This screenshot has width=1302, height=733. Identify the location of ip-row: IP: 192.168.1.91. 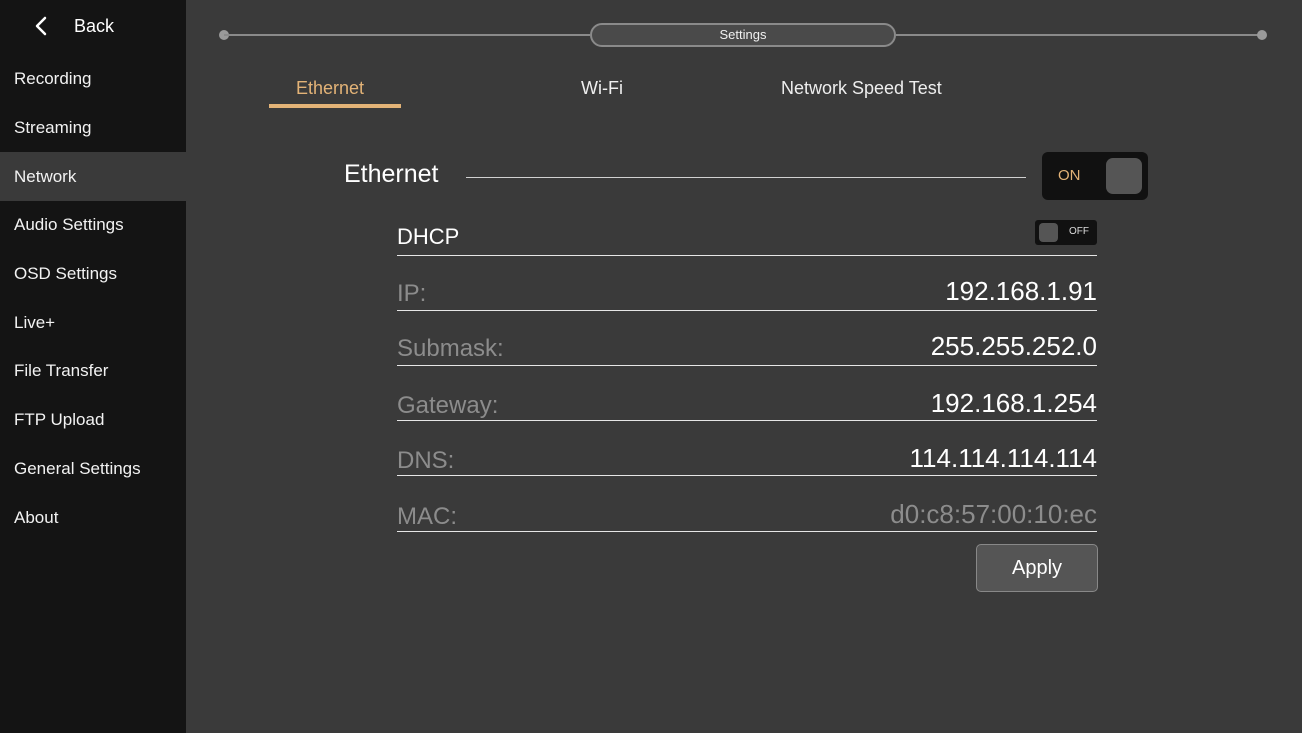
(747, 283).